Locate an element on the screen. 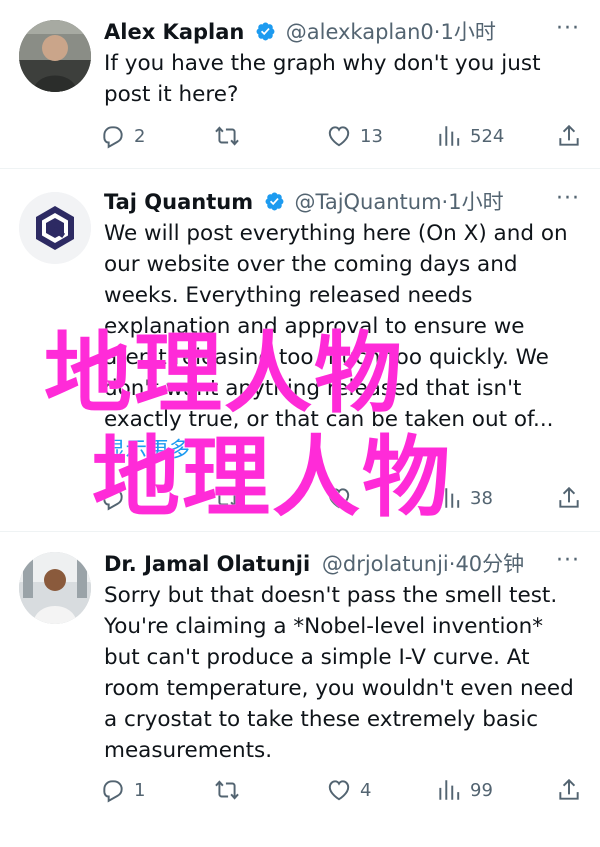 This screenshot has width=600, height=847. author-name: Dr. Jamal Olatunji is located at coordinates (207, 564).